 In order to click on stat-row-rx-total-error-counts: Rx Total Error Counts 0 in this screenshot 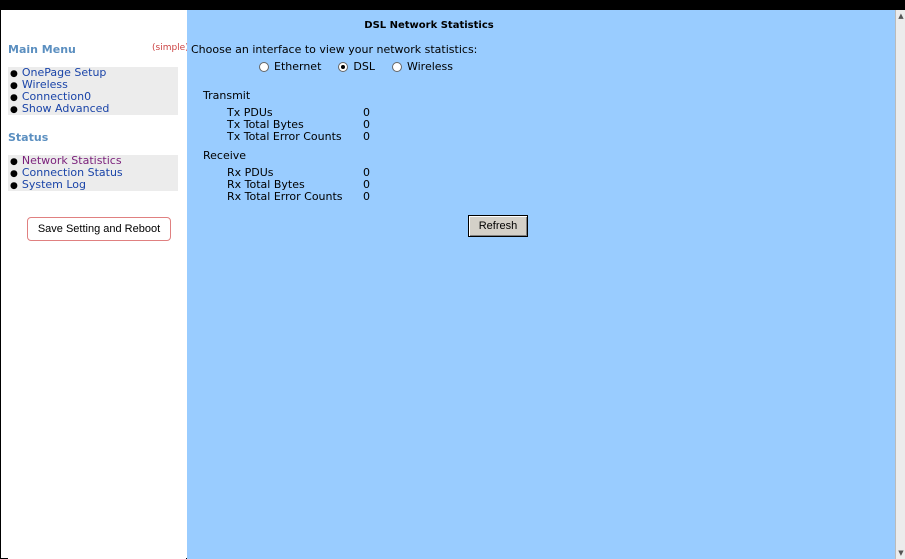, I will do `click(327, 196)`.